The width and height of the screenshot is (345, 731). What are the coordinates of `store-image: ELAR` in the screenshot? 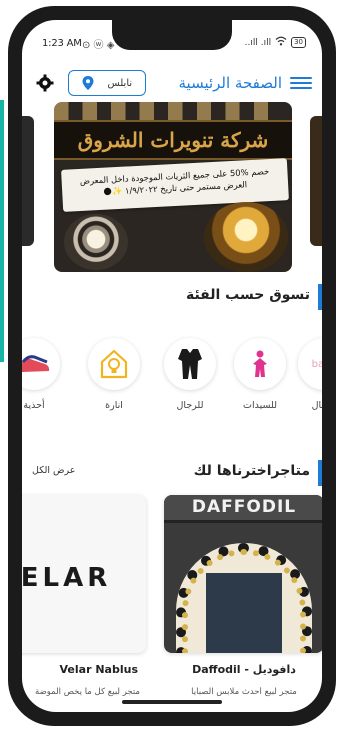 It's located at (84, 574).